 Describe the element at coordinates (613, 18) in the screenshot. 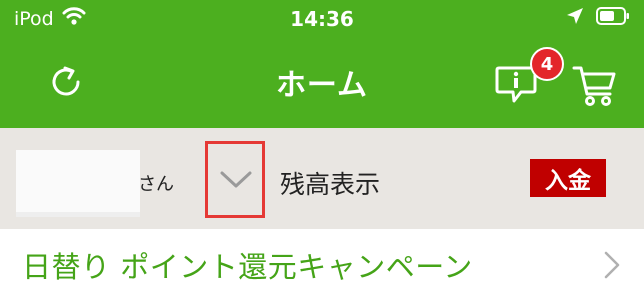

I see `battery-icon` at that location.